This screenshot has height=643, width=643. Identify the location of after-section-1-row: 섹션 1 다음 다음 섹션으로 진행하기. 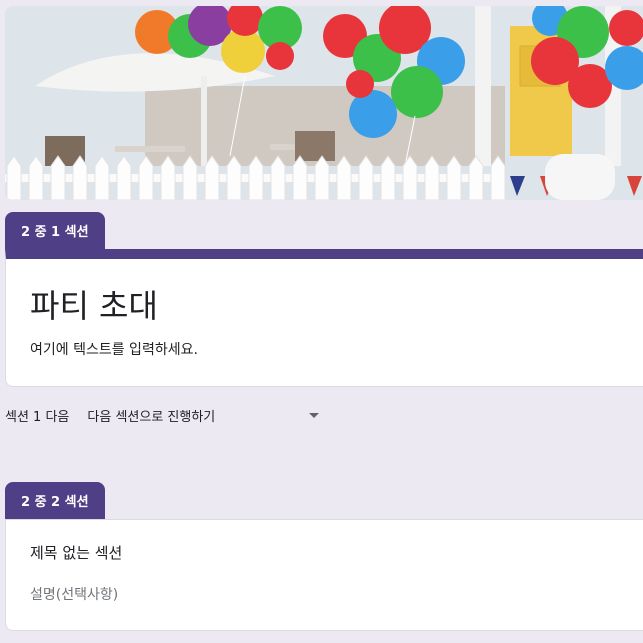
(162, 415).